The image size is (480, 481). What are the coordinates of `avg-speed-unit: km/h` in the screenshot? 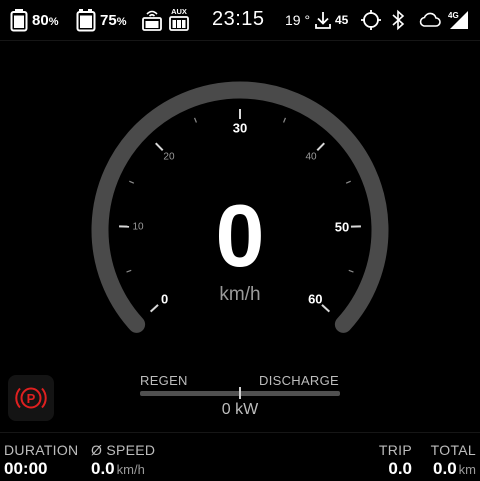 It's located at (131, 469).